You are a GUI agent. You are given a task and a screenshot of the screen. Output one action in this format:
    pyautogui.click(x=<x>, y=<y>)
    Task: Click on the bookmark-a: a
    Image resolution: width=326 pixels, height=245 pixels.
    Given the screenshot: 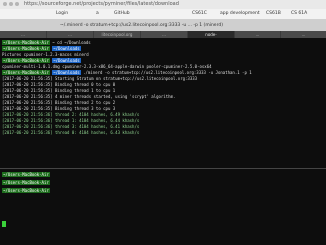 What is the action you would take?
    pyautogui.click(x=97, y=13)
    